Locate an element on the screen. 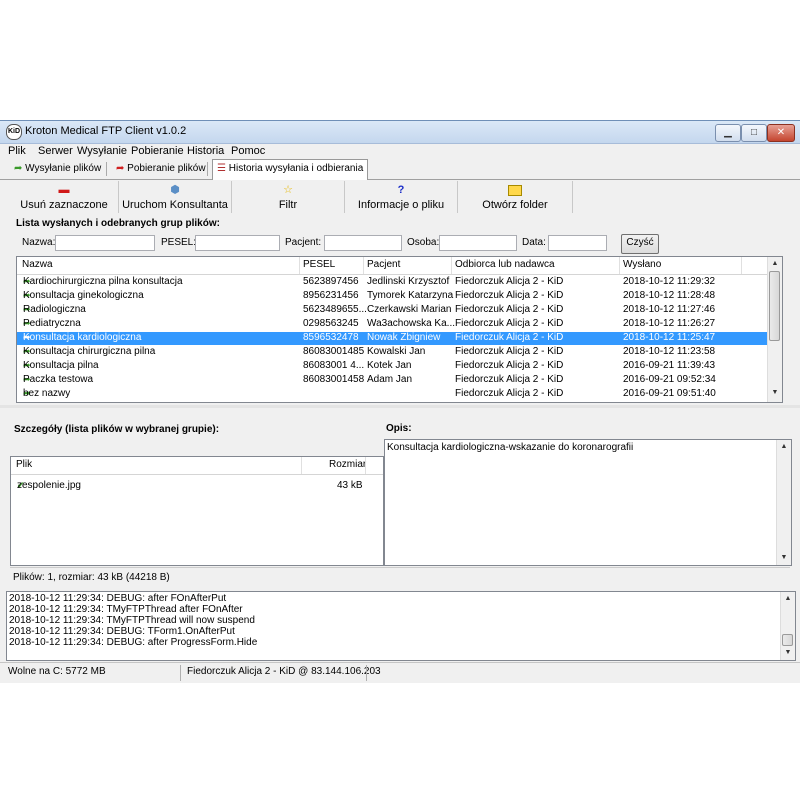  description-section-title: Opis: is located at coordinates (399, 428).